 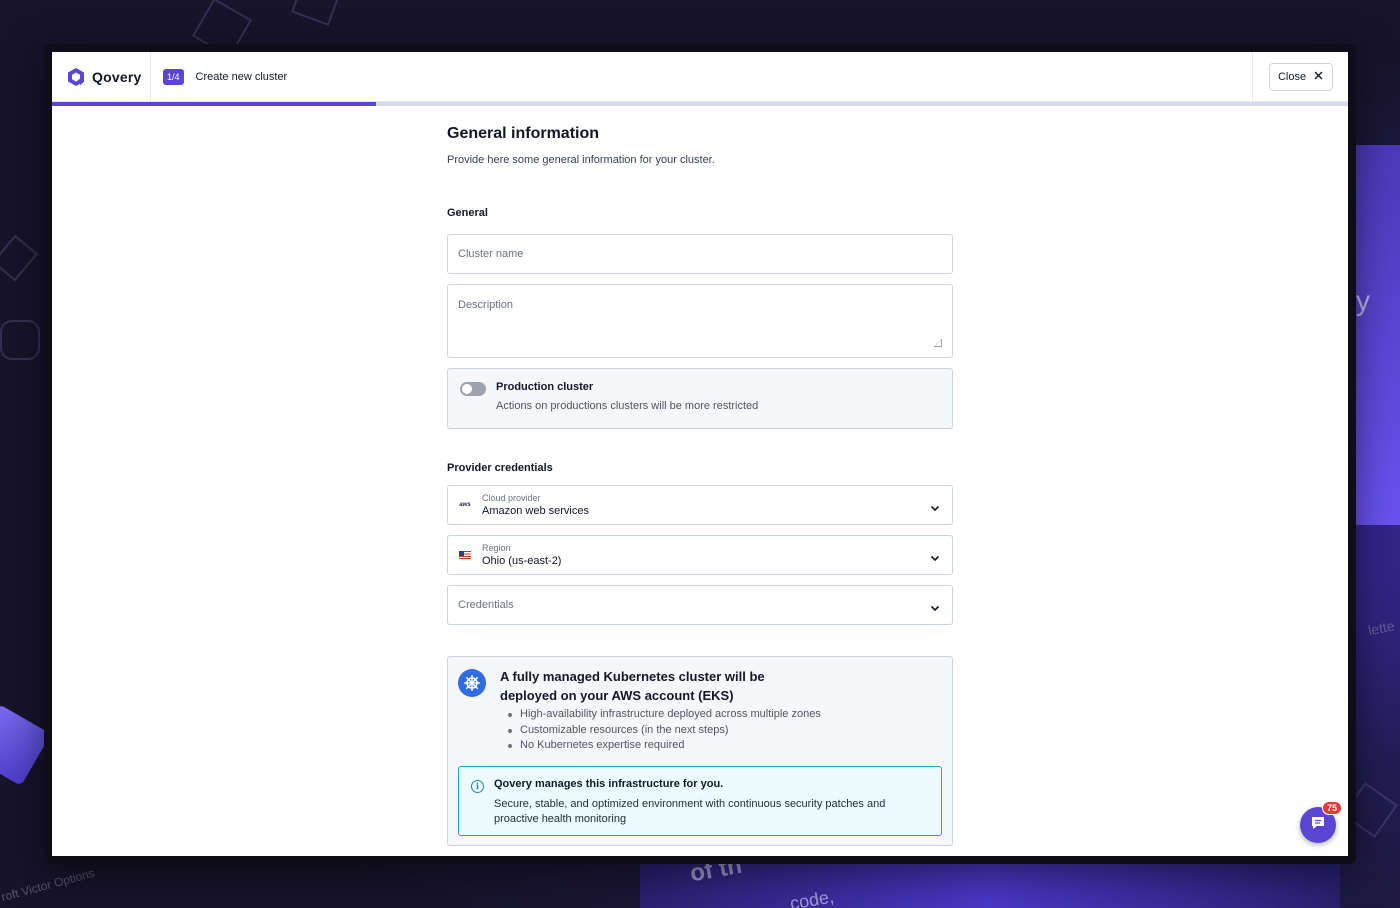 I want to click on bg-text: lette, so click(x=1381, y=628).